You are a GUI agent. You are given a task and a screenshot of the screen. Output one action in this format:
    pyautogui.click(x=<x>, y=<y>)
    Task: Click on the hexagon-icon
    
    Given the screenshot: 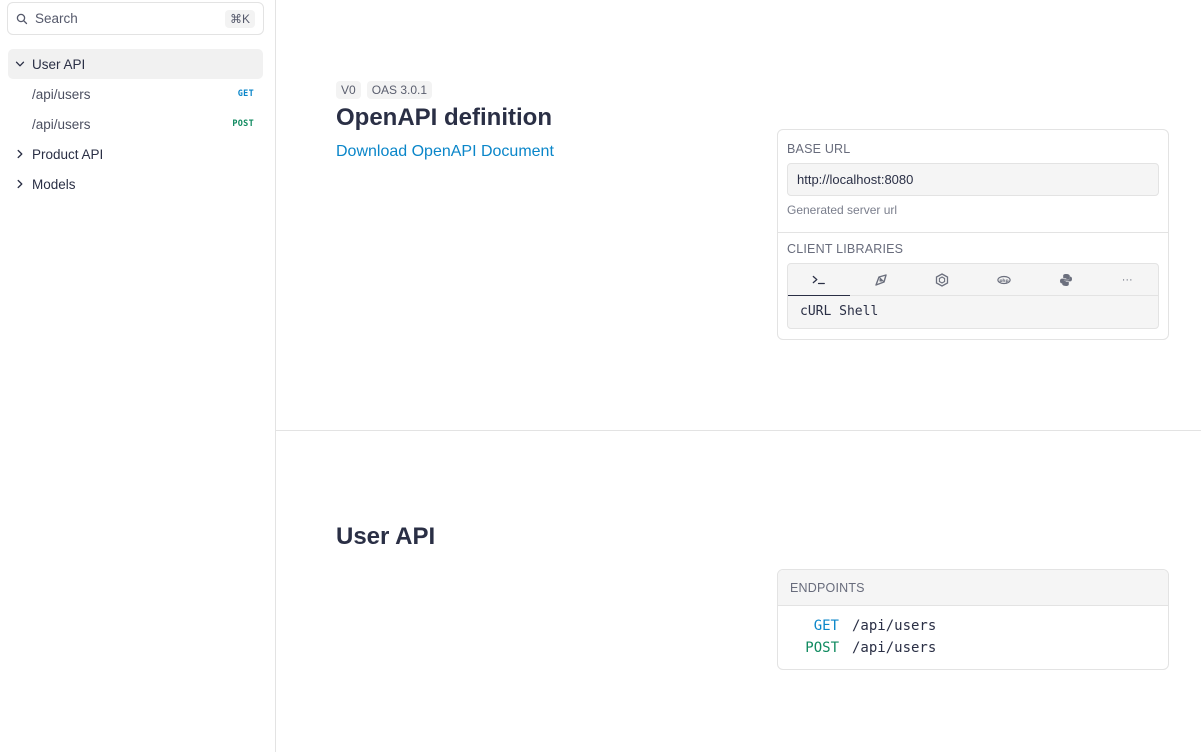 What is the action you would take?
    pyautogui.click(x=942, y=279)
    